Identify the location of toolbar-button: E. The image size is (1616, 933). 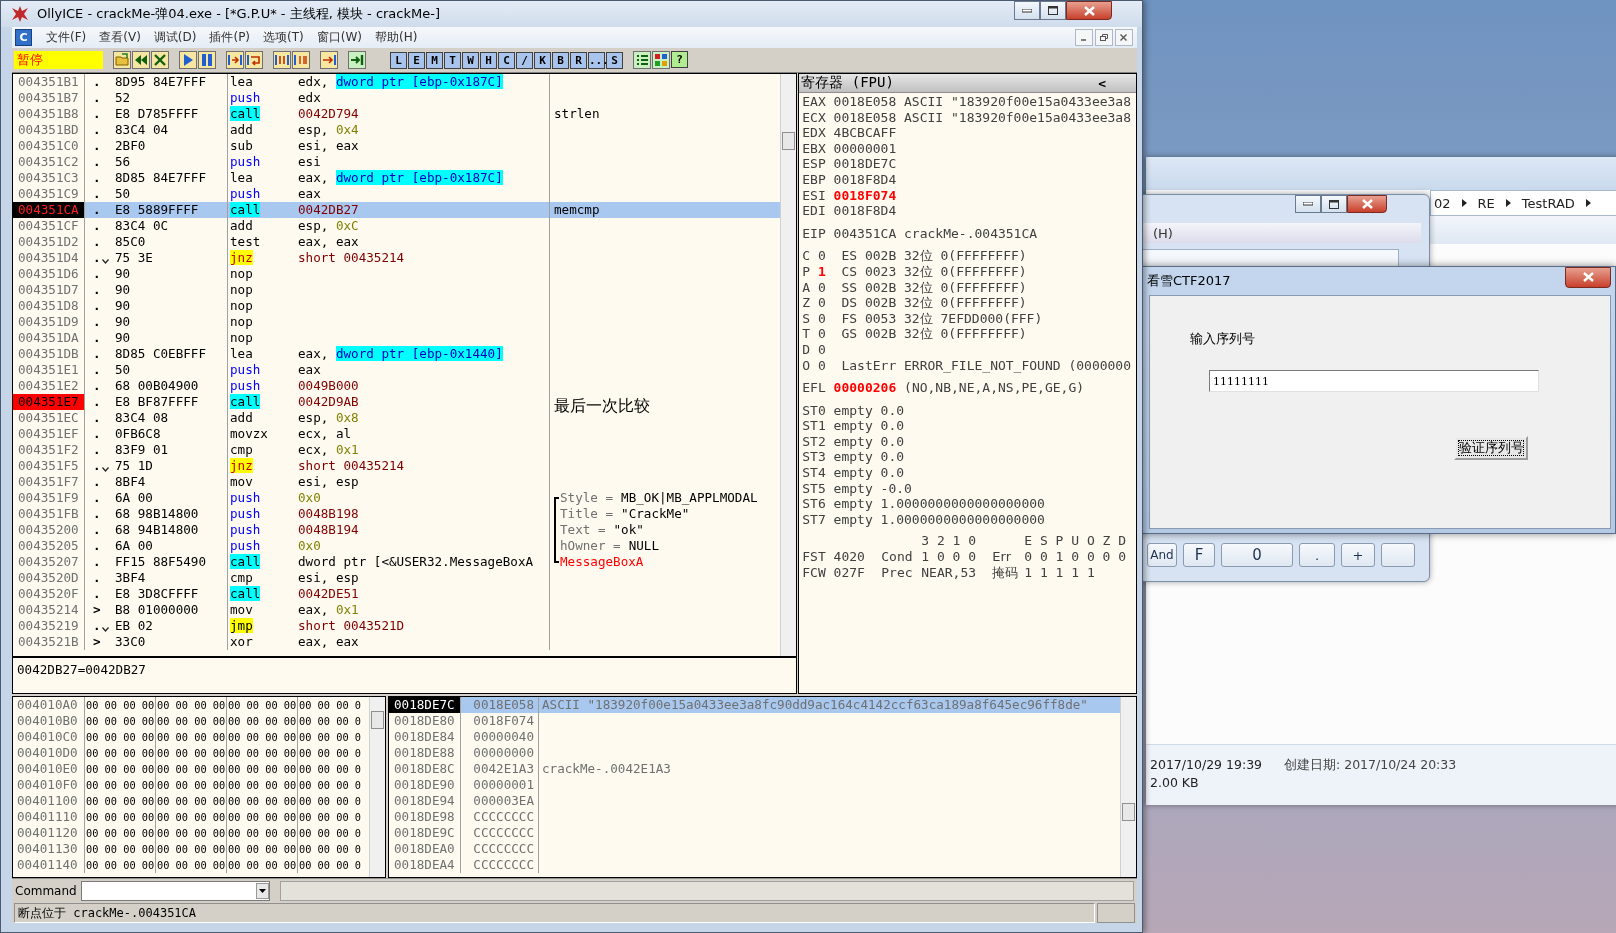
(416, 60).